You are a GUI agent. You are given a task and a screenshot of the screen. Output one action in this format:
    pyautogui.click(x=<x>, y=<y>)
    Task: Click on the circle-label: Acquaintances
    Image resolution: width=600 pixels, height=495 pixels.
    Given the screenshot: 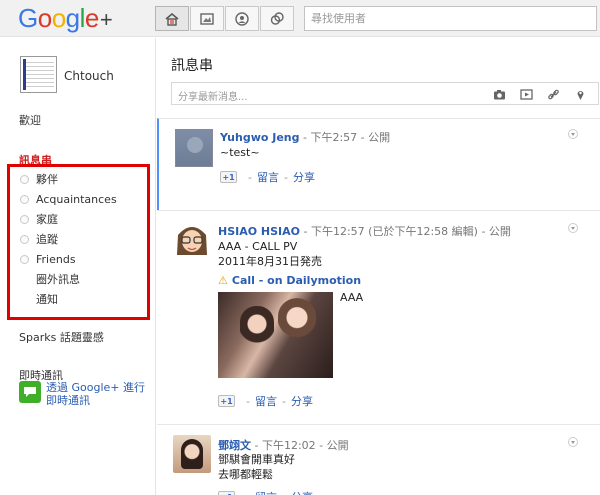 What is the action you would take?
    pyautogui.click(x=76, y=199)
    